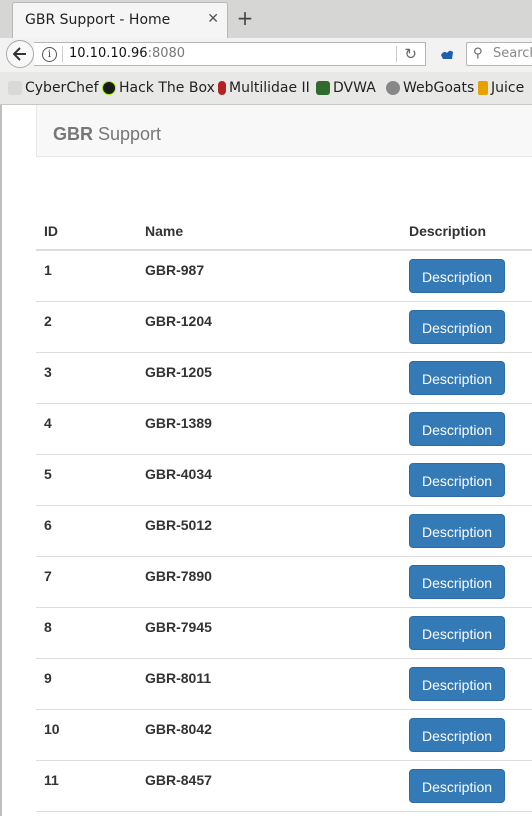 This screenshot has width=532, height=816. What do you see at coordinates (86, 429) in the screenshot?
I see `cell-id: 4` at bounding box center [86, 429].